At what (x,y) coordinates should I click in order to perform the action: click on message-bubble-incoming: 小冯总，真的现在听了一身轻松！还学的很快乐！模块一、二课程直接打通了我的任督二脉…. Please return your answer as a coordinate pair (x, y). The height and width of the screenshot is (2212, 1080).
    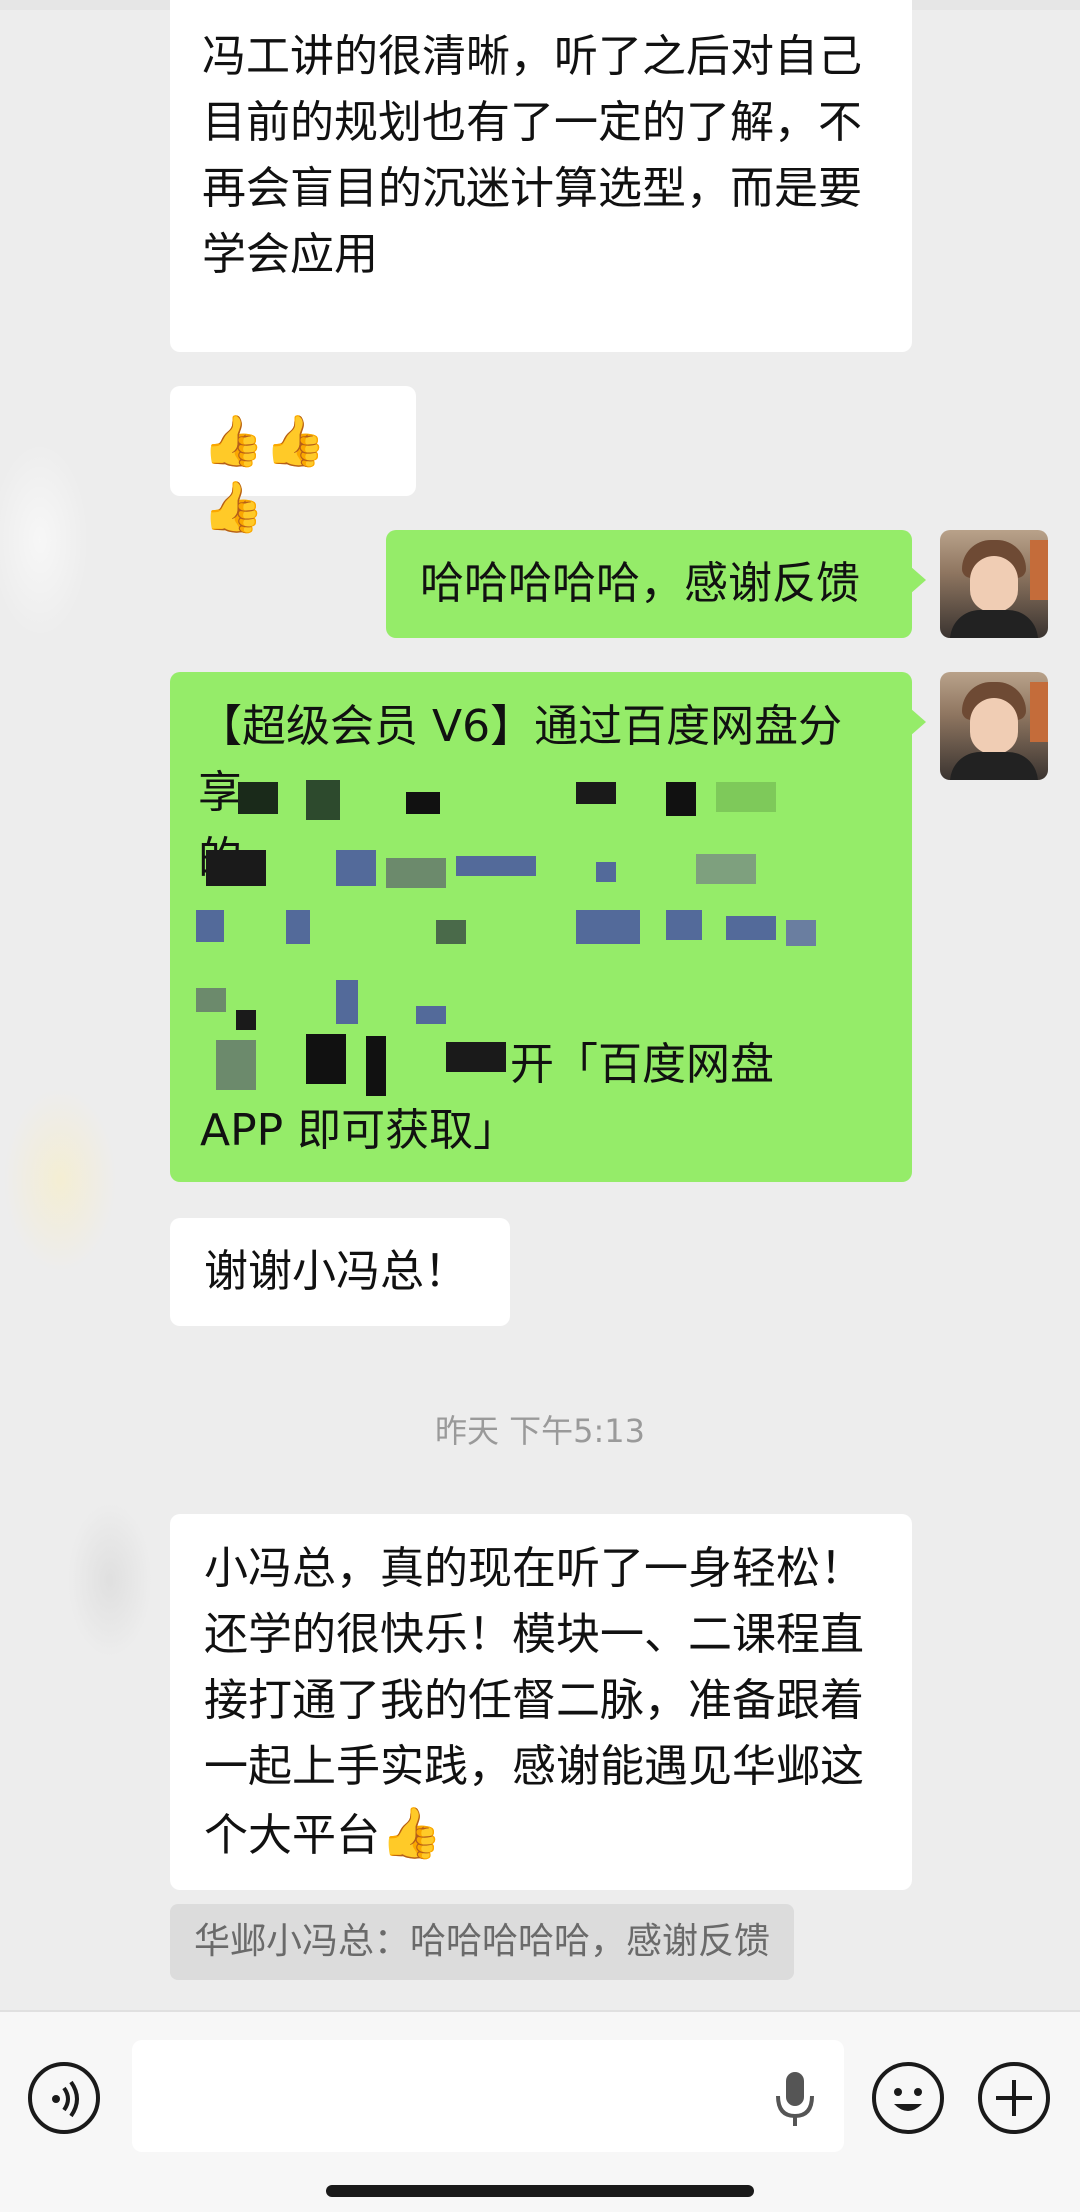
    Looking at the image, I should click on (541, 1702).